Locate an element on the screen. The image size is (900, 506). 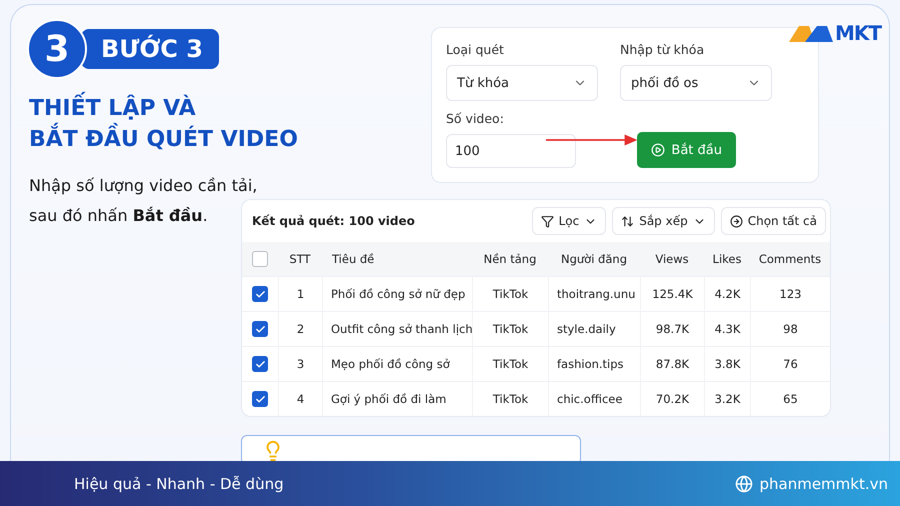
table-cell: 125.4K is located at coordinates (672, 293).